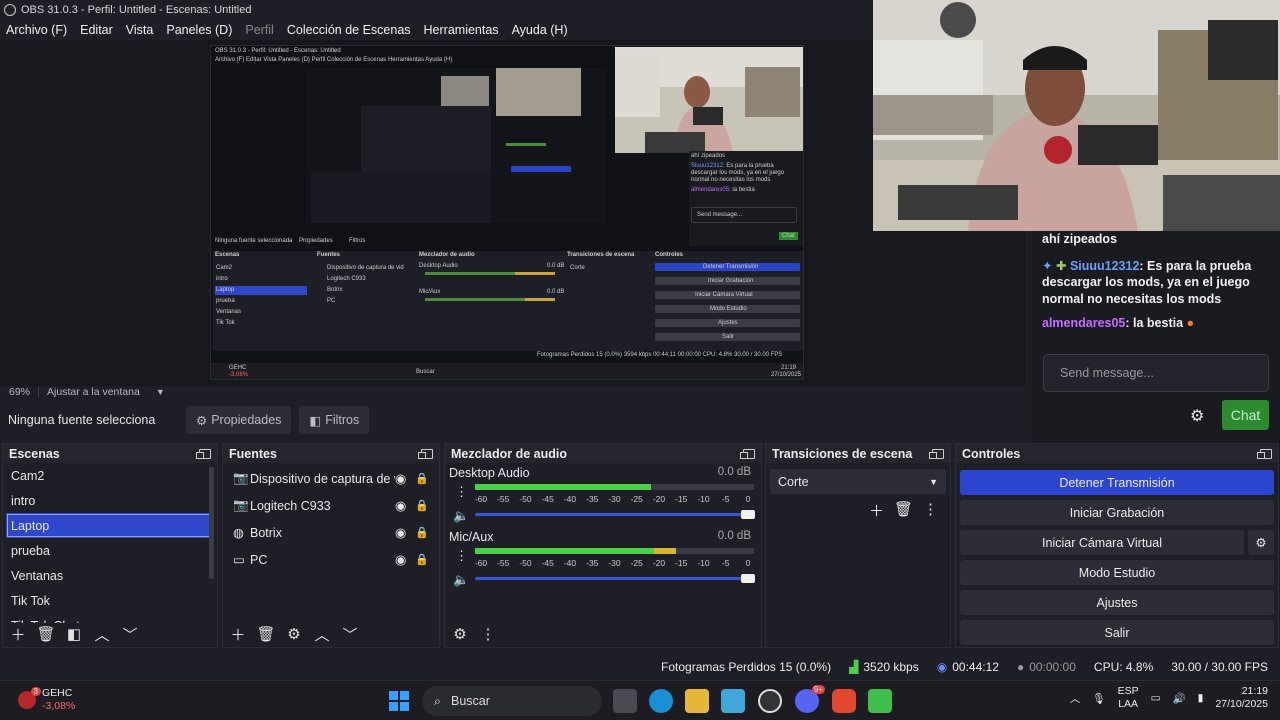 The width and height of the screenshot is (1280, 720). I want to click on minecraft-icon, so click(880, 701).